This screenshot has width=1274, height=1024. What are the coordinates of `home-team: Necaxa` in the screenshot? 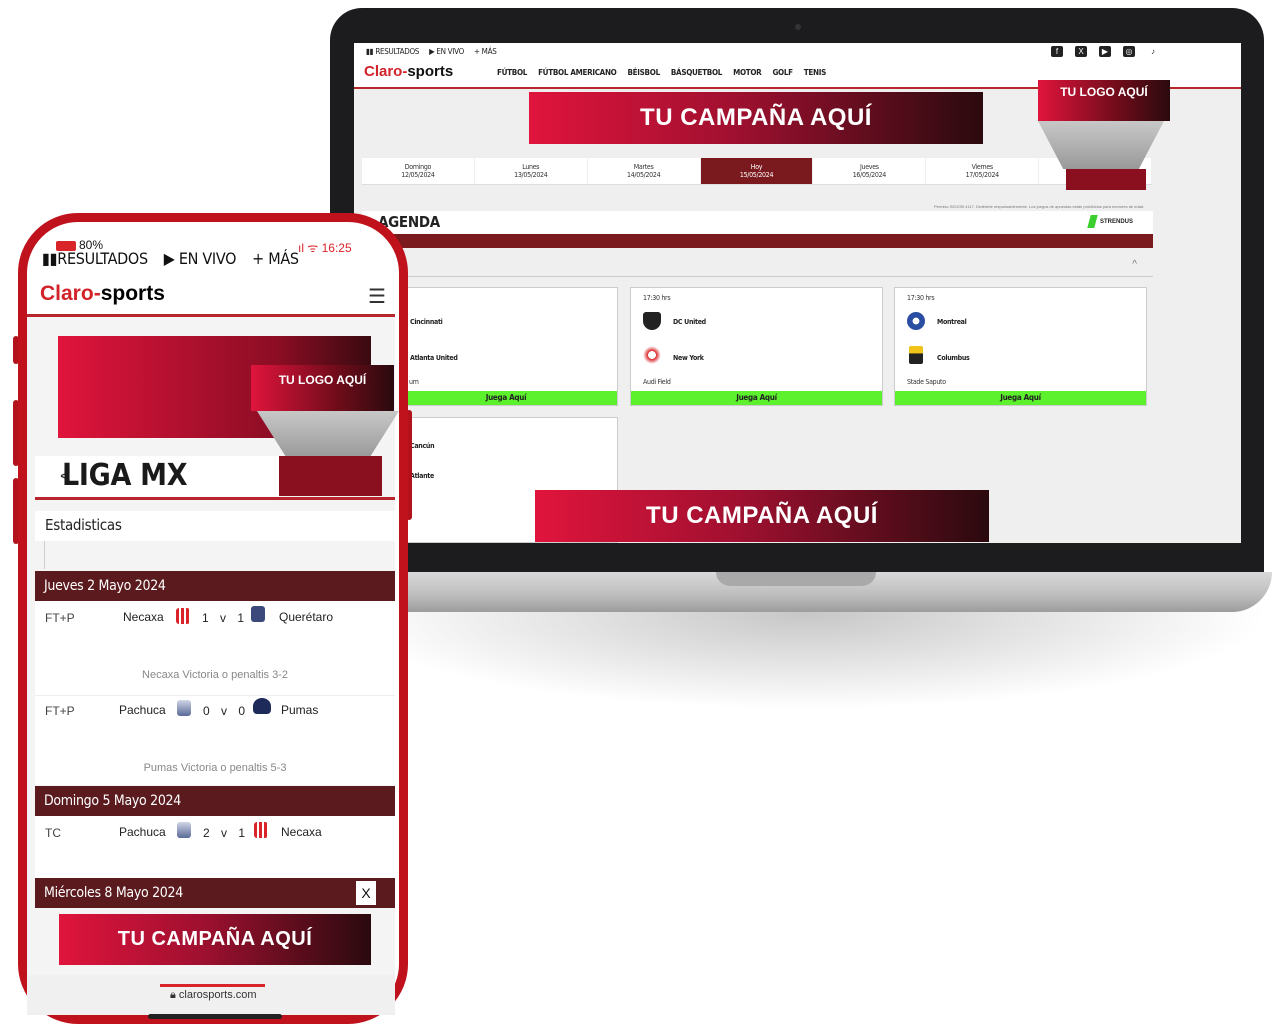 It's located at (143, 617).